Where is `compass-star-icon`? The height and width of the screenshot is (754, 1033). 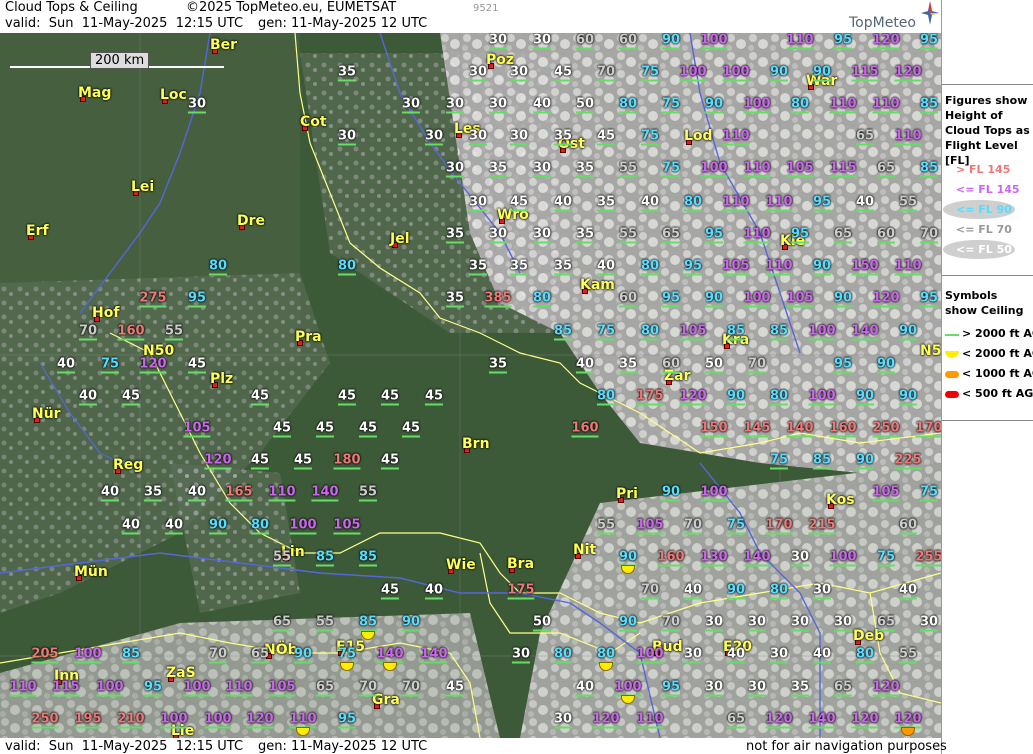 compass-star-icon is located at coordinates (930, 13).